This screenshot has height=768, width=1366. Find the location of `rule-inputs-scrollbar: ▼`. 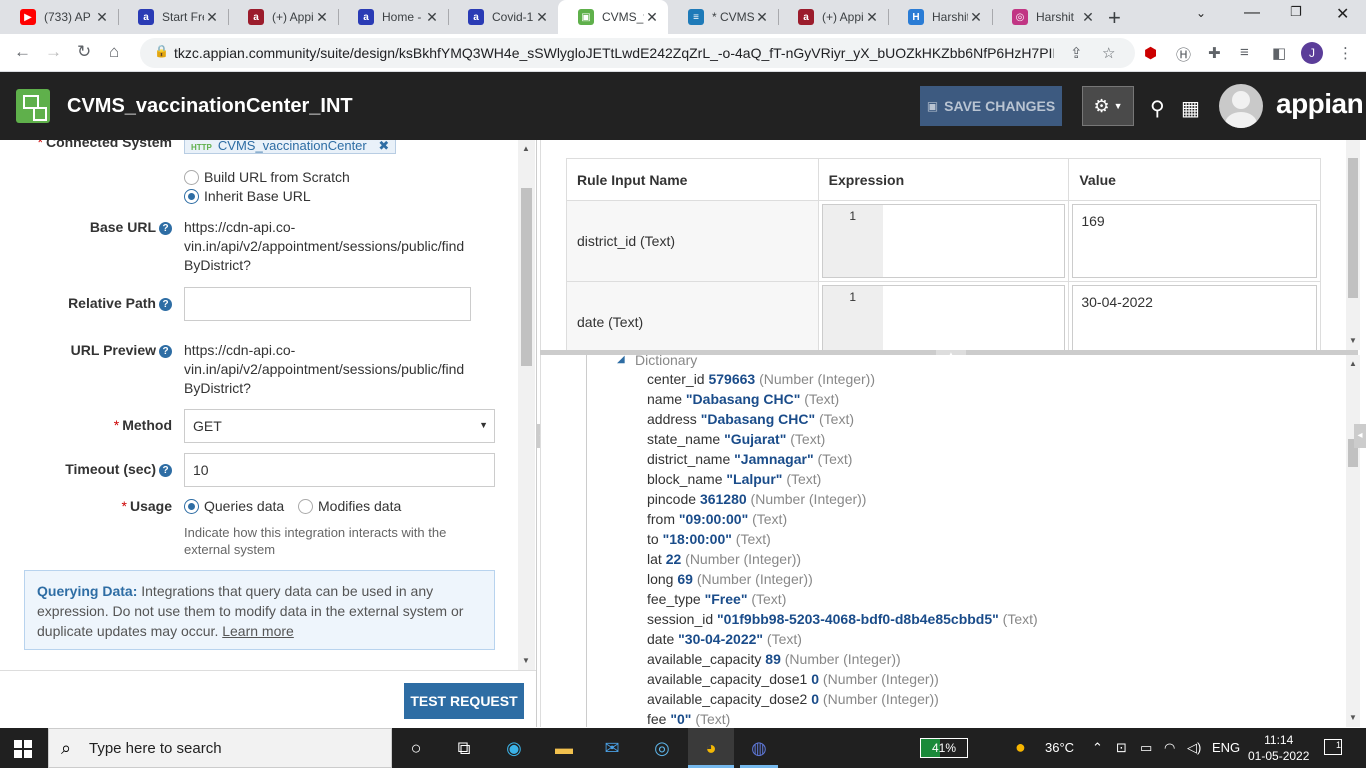

rule-inputs-scrollbar: ▼ is located at coordinates (1353, 245).